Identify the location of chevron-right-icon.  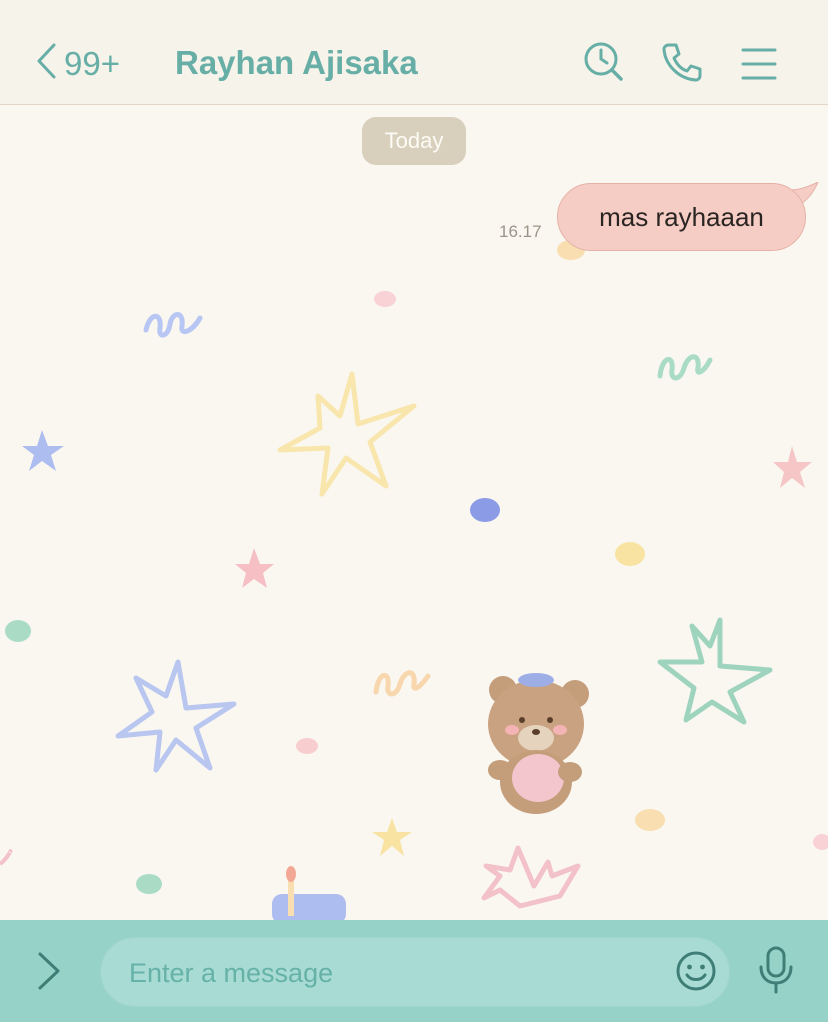
(49, 973).